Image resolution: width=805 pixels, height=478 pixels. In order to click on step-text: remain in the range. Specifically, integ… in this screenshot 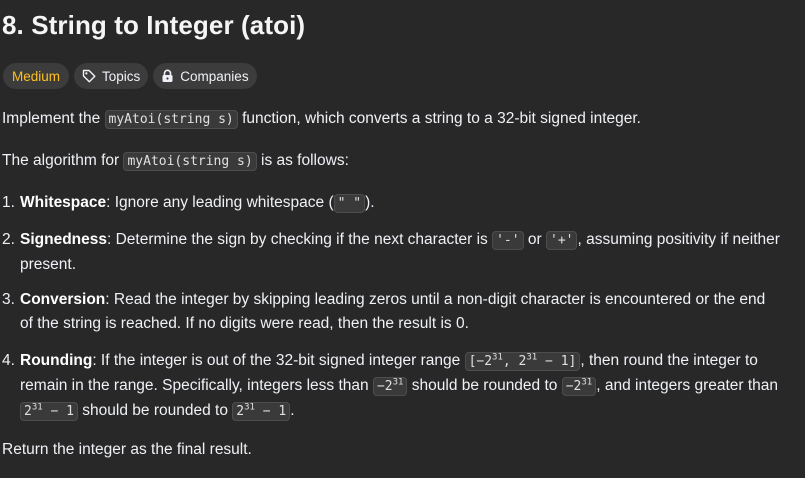, I will do `click(196, 385)`.